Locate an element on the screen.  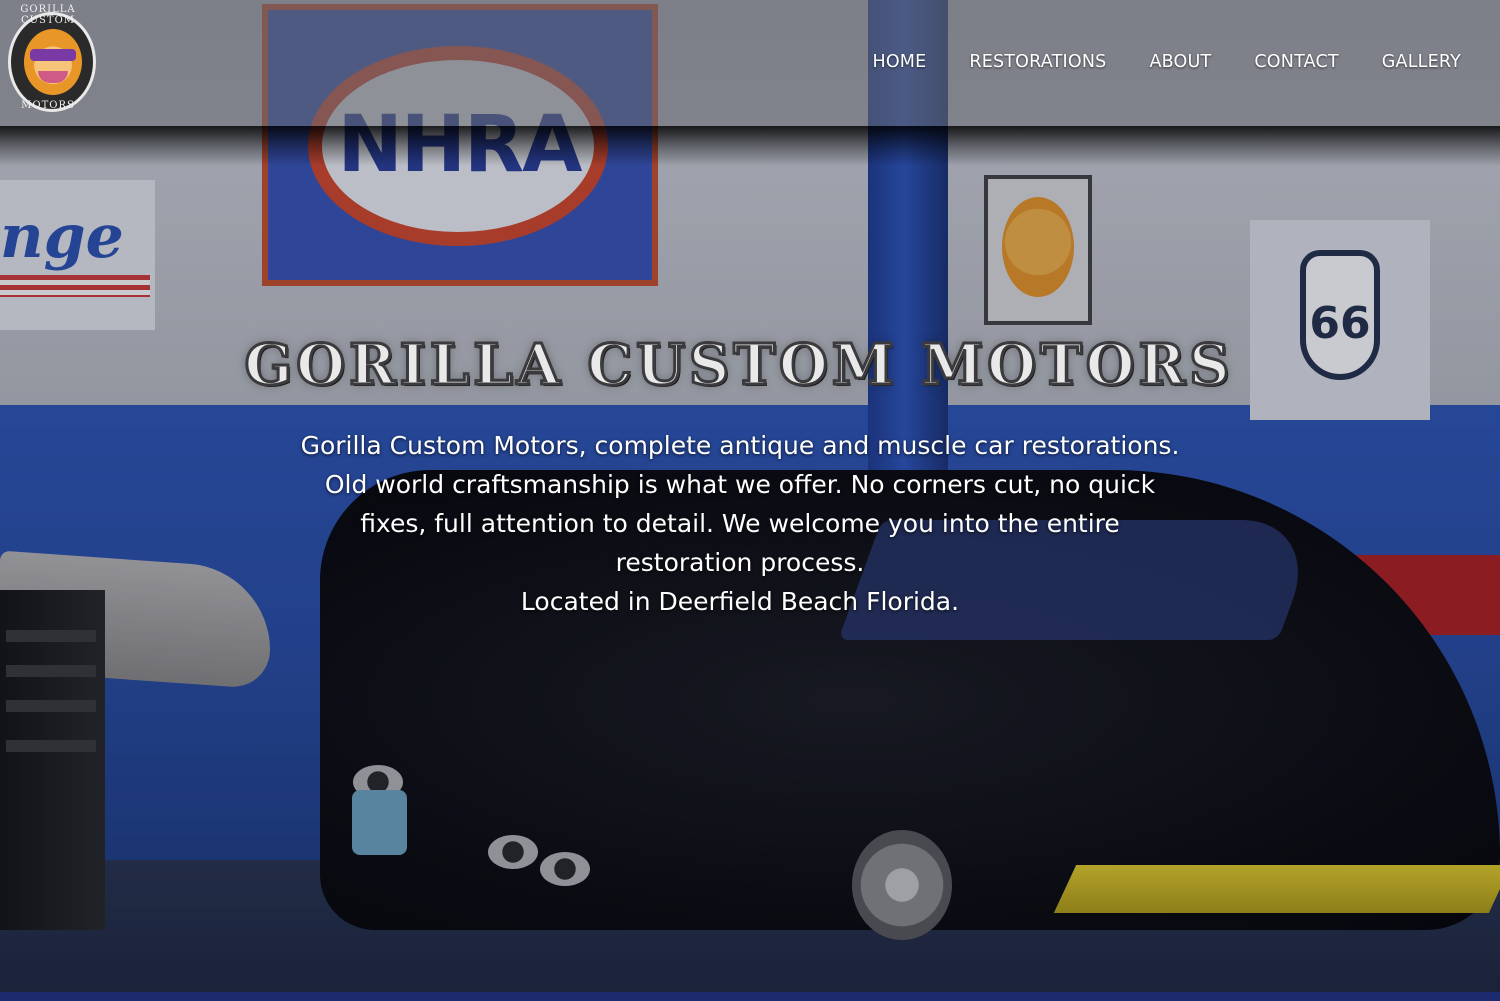
logo-text-bottom: MOTORS is located at coordinates (48, 105).